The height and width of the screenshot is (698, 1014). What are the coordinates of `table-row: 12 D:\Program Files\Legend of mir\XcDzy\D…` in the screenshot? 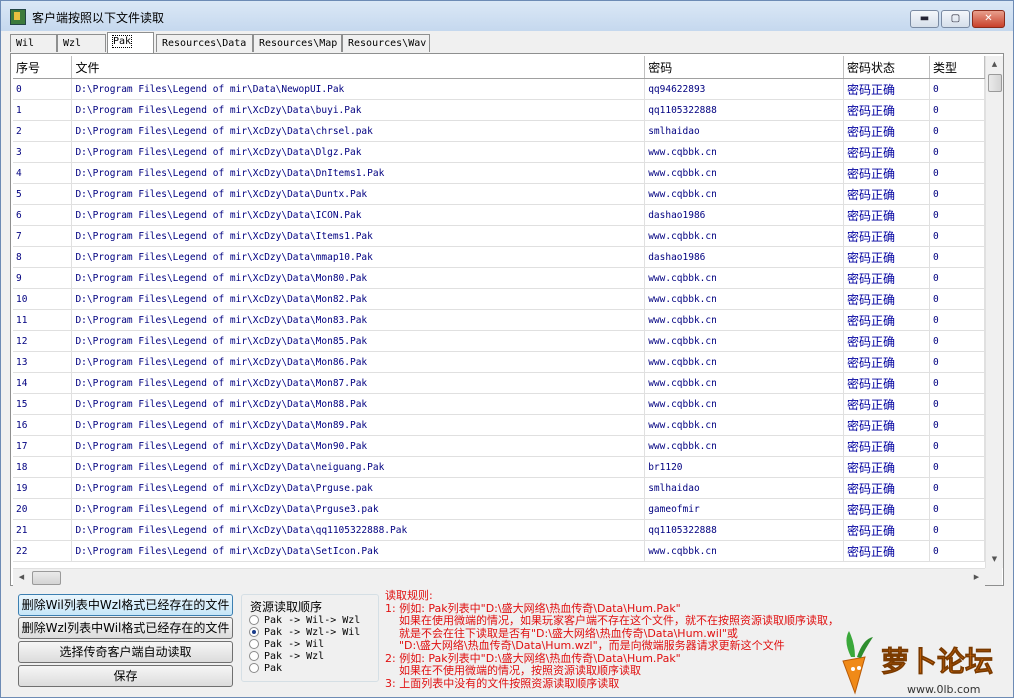 It's located at (499, 341).